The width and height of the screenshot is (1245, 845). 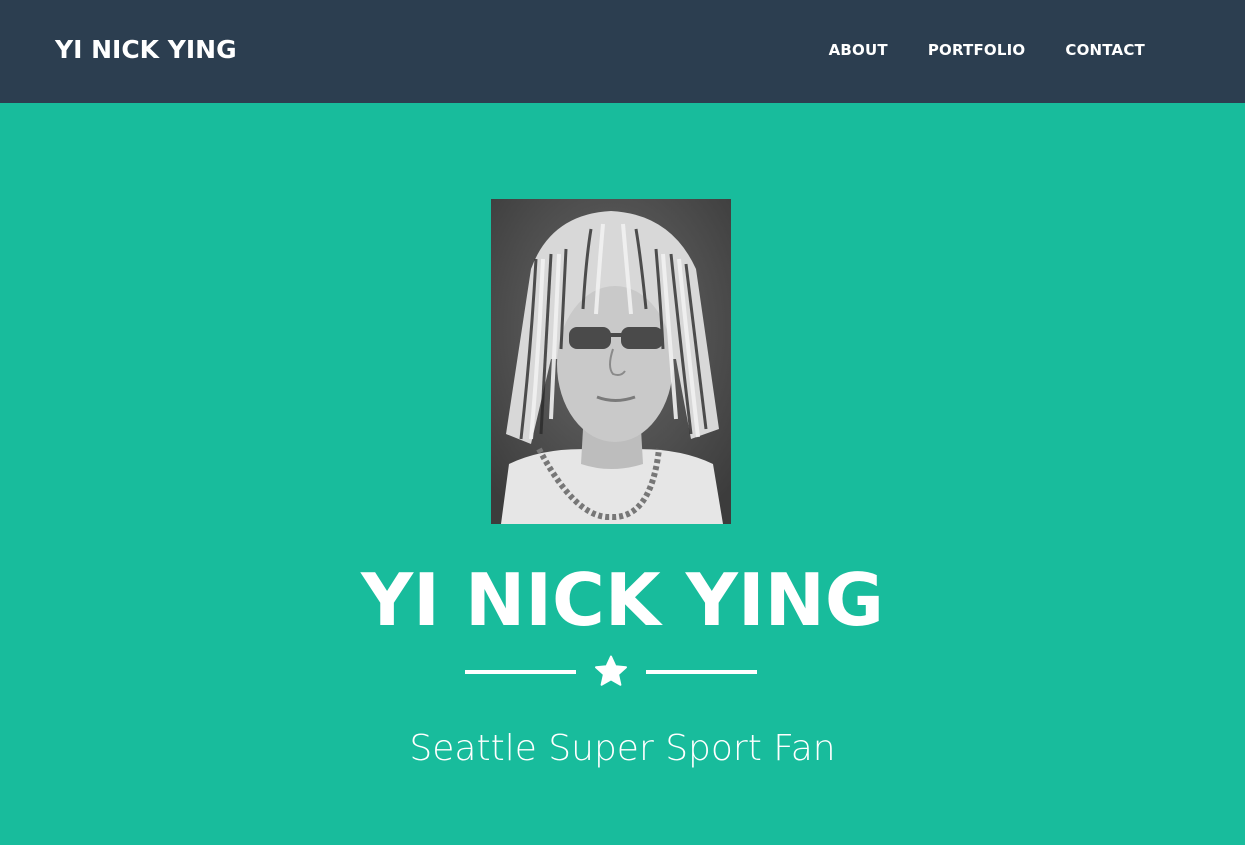 I want to click on brand-link: YI NICK YING, so click(x=146, y=50).